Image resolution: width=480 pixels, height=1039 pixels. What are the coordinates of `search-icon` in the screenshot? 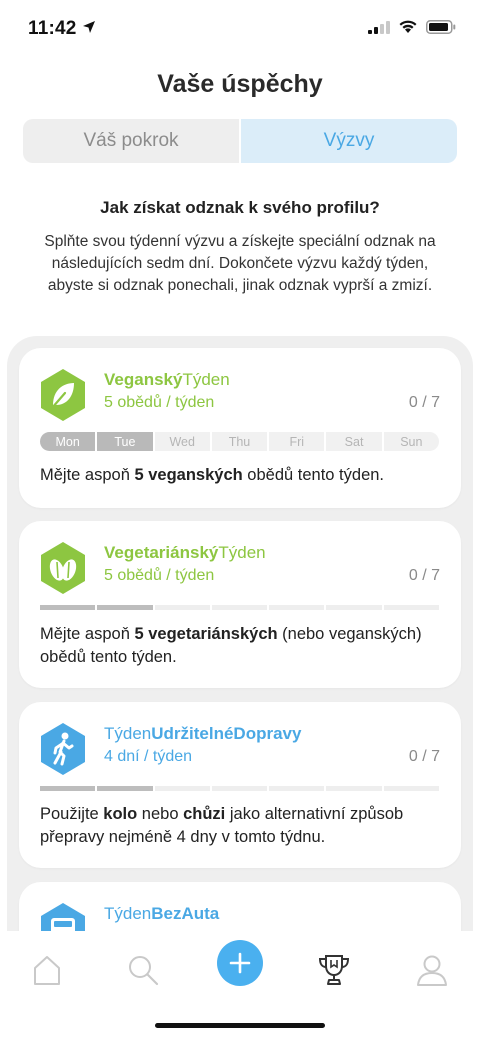 It's located at (144, 971).